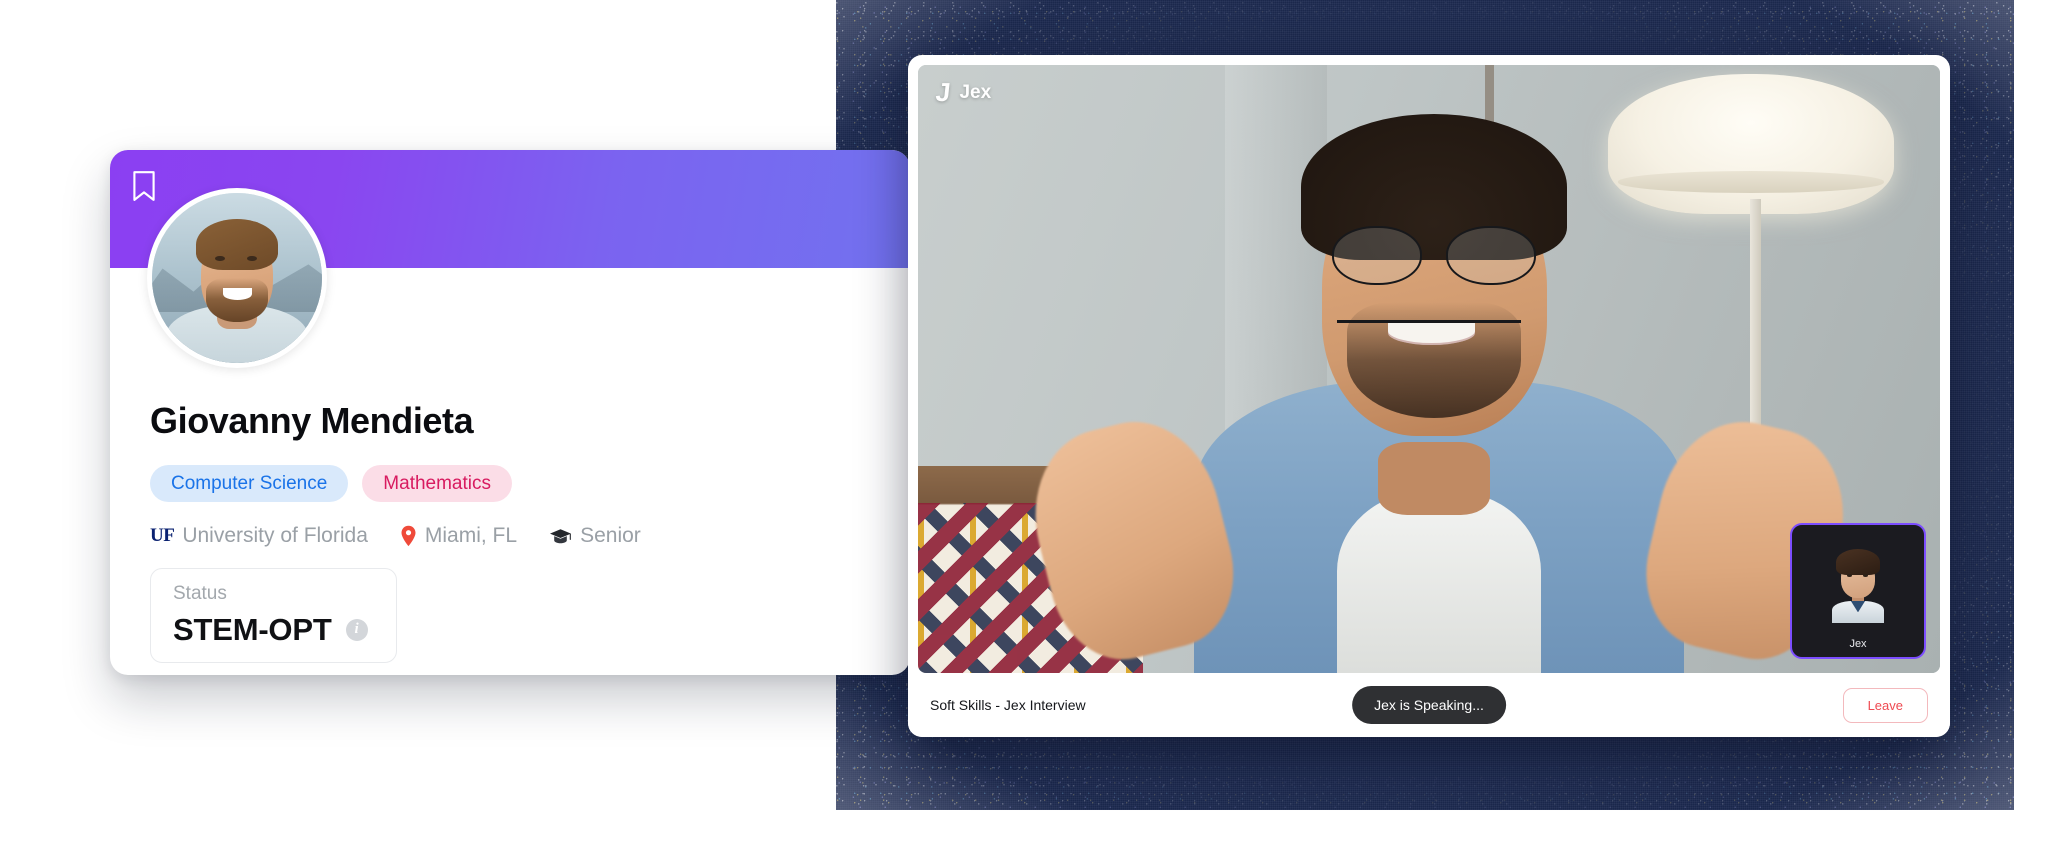  Describe the element at coordinates (200, 594) in the screenshot. I see `status-label: Status` at that location.